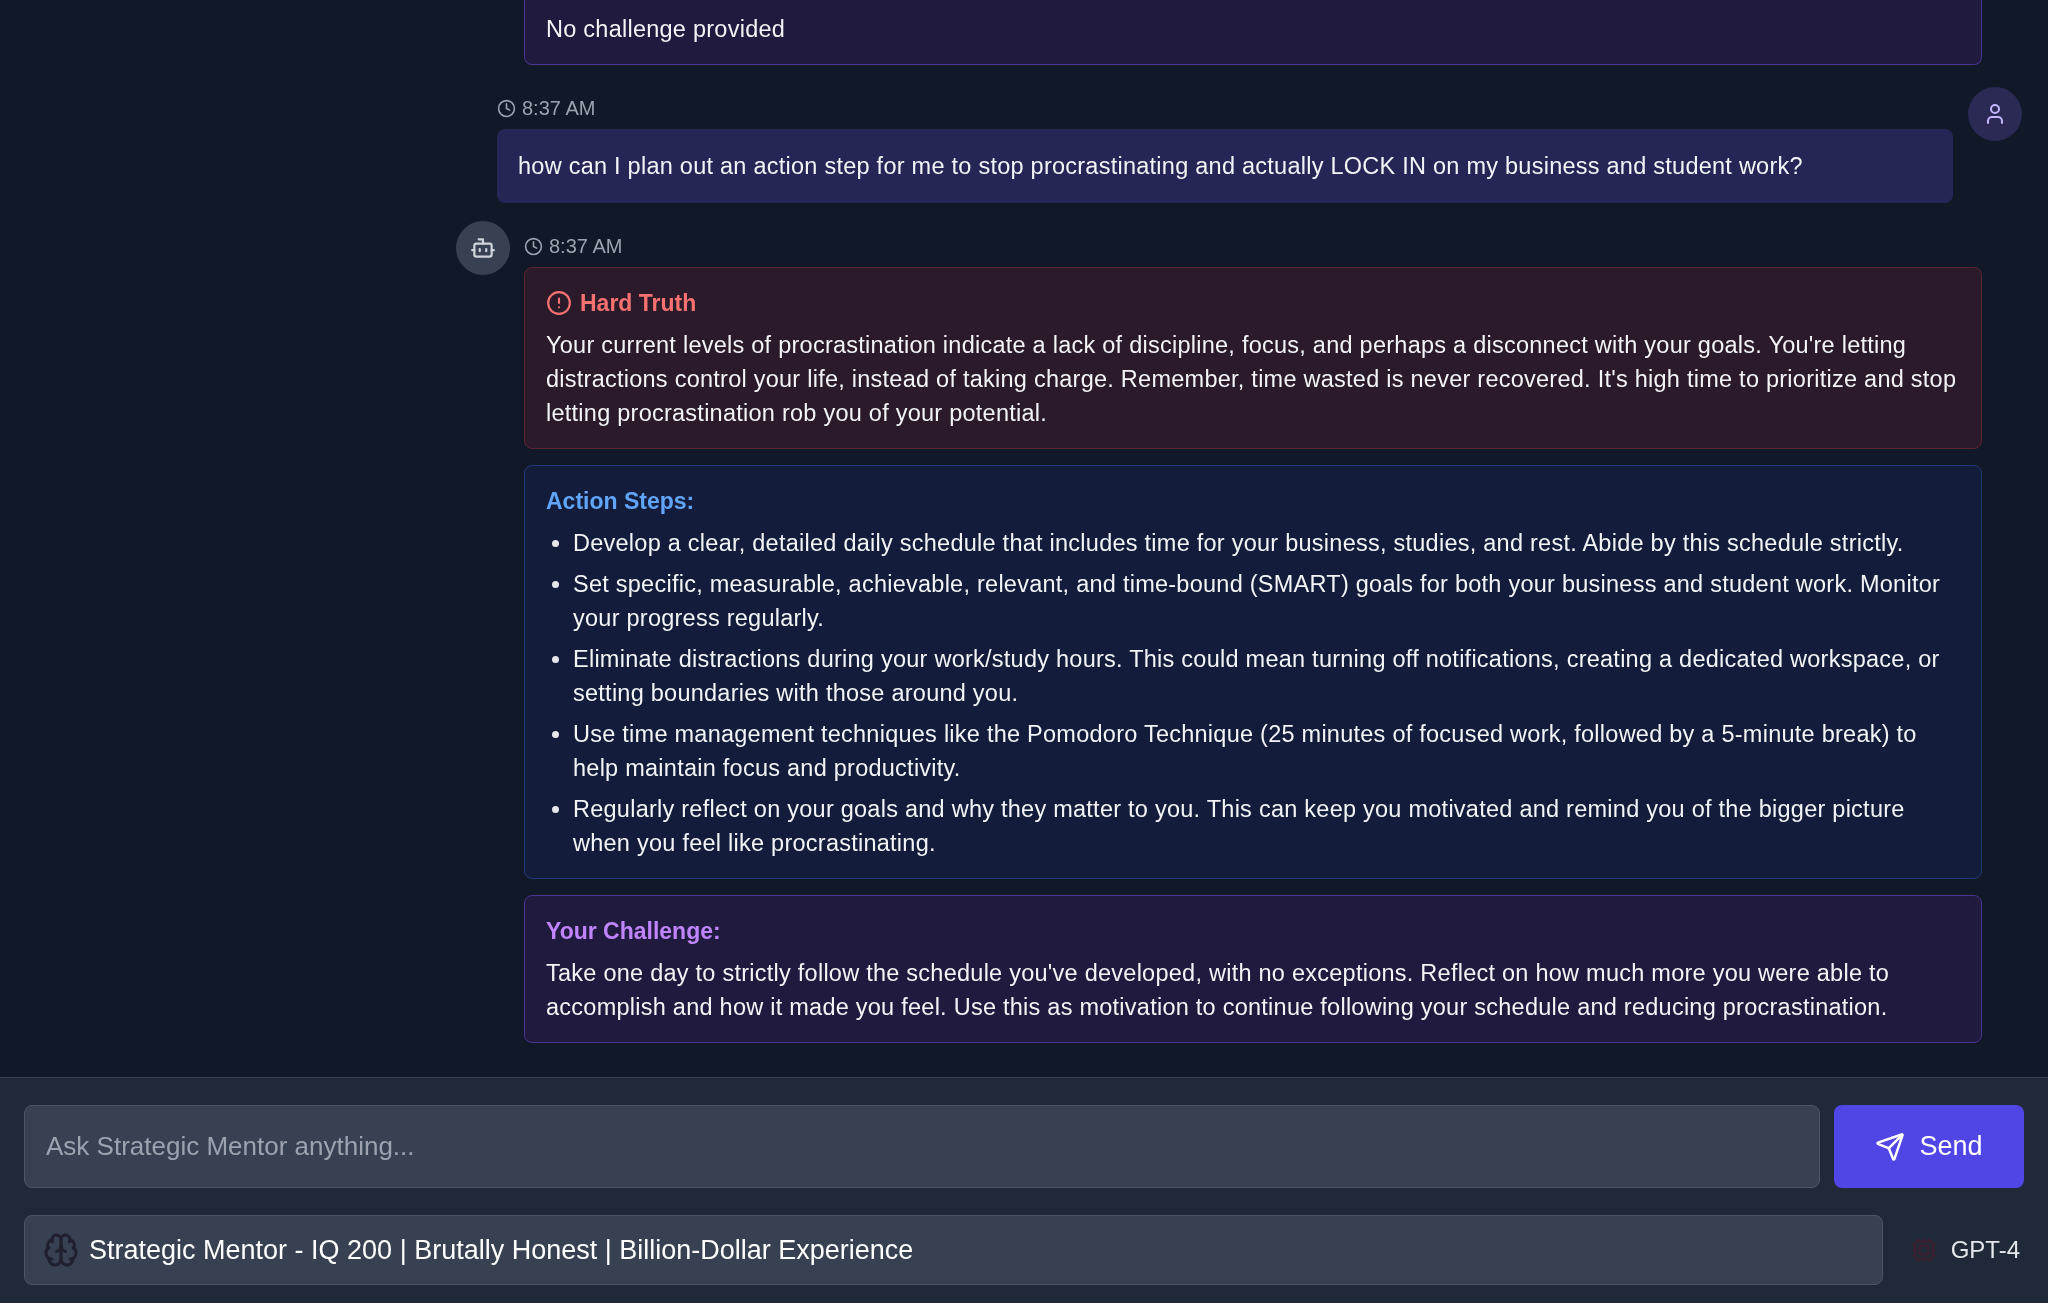 This screenshot has width=2048, height=1303. I want to click on section-title: Action Steps:, so click(620, 501).